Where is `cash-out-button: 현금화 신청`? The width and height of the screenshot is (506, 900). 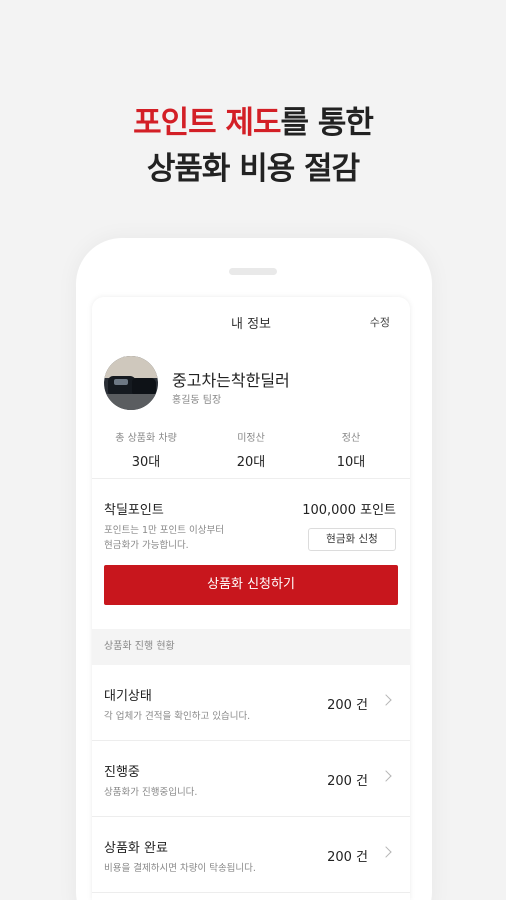
cash-out-button: 현금화 신청 is located at coordinates (352, 539).